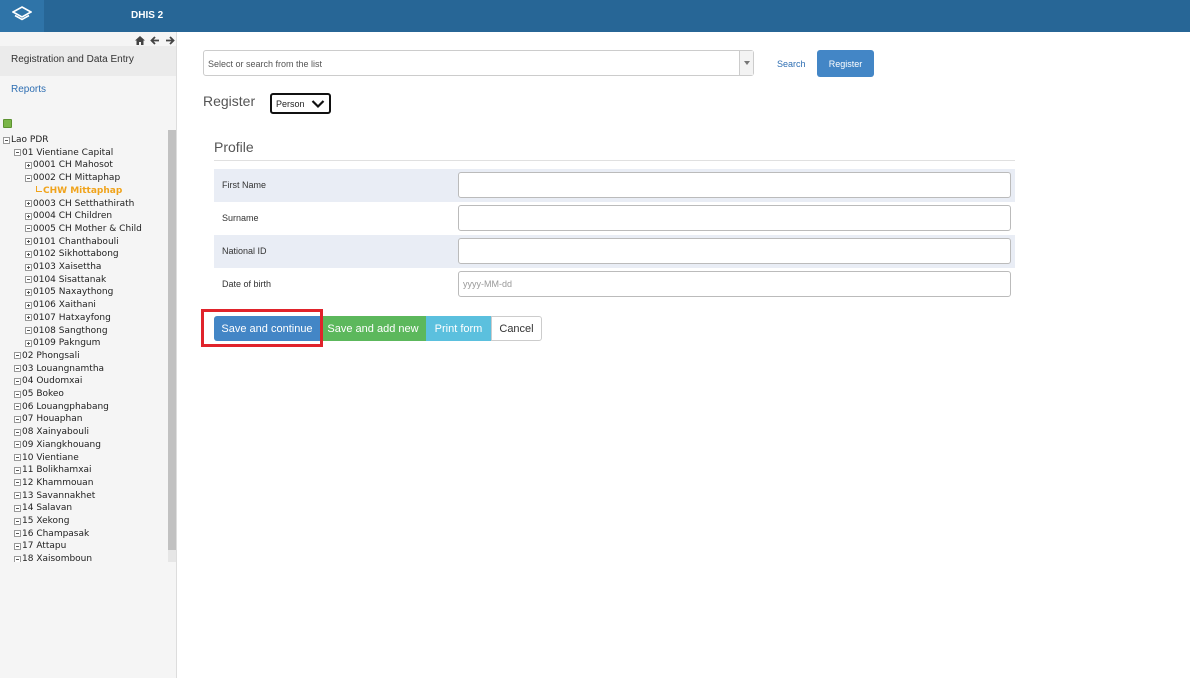 The width and height of the screenshot is (1190, 678). Describe the element at coordinates (82, 191) in the screenshot. I see `tree-node-label: CHW Mittaphap` at that location.